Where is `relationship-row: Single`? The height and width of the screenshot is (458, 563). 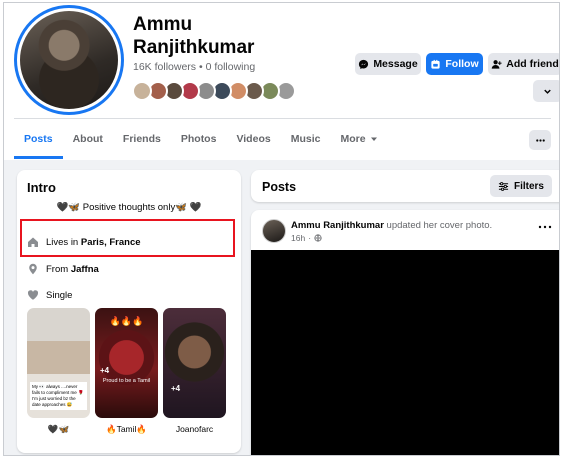
relationship-row: Single is located at coordinates (49, 295).